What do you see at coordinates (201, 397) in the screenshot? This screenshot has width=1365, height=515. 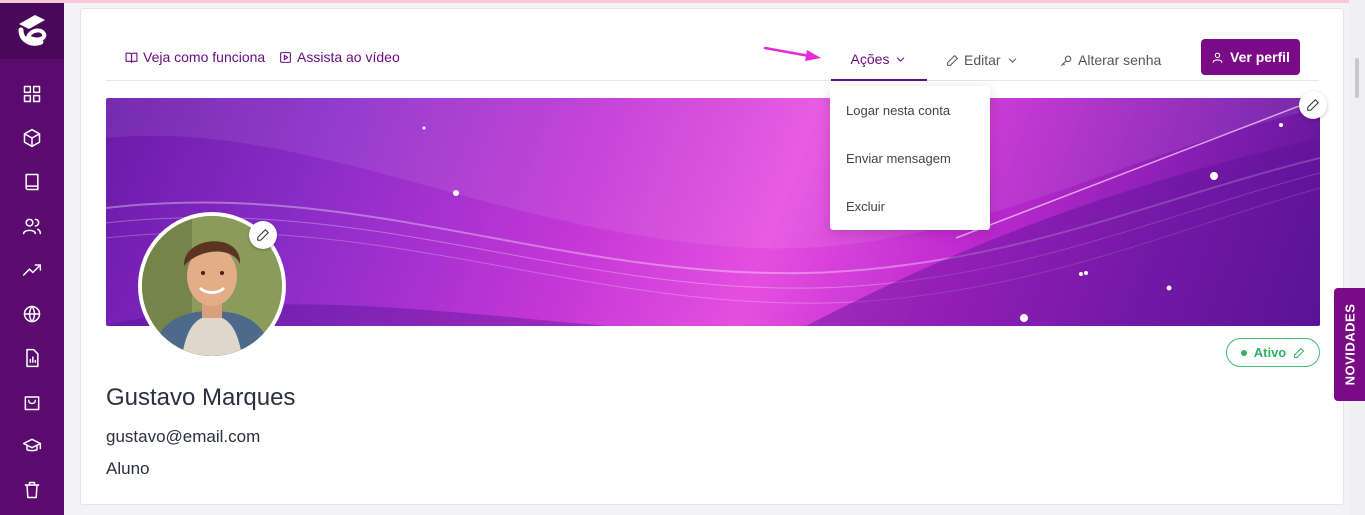 I see `profile-name: Gustavo Marques` at bounding box center [201, 397].